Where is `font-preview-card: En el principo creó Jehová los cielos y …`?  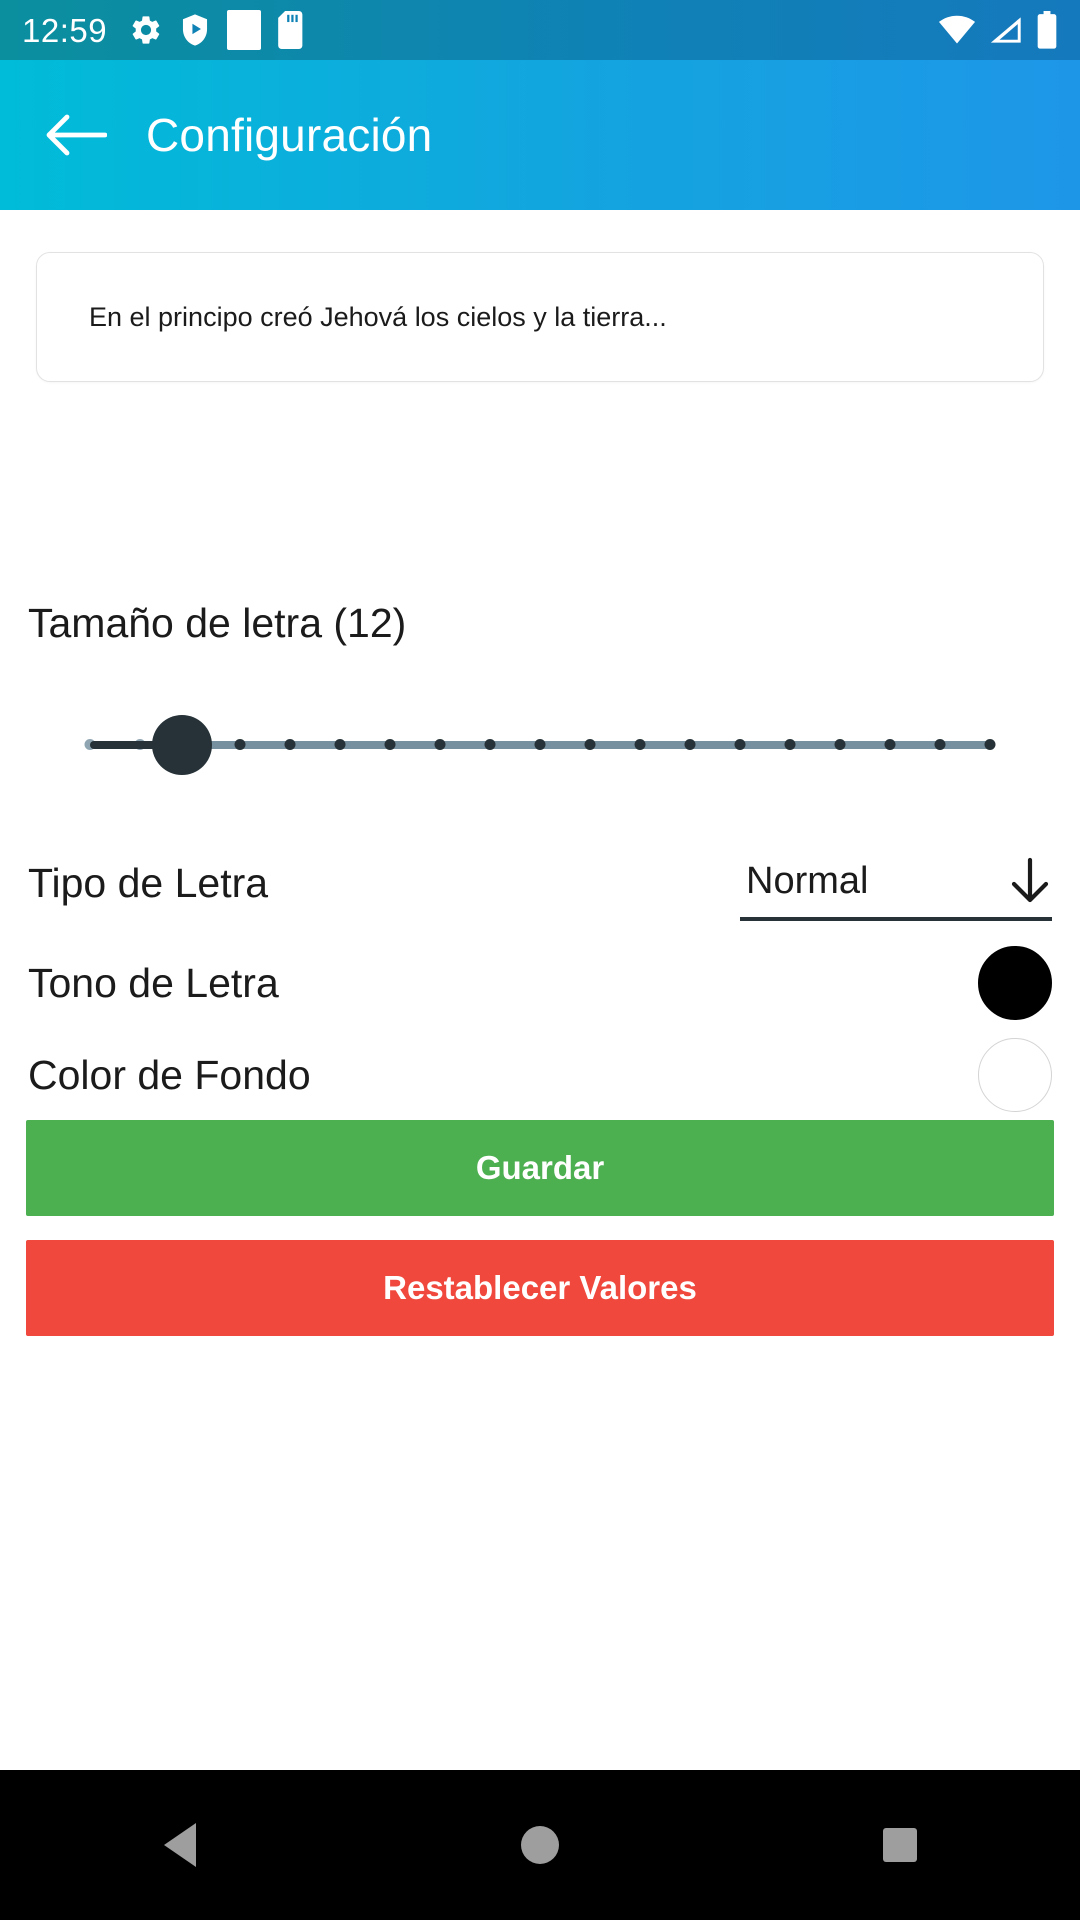 font-preview-card: En el principo creó Jehová los cielos y … is located at coordinates (540, 317).